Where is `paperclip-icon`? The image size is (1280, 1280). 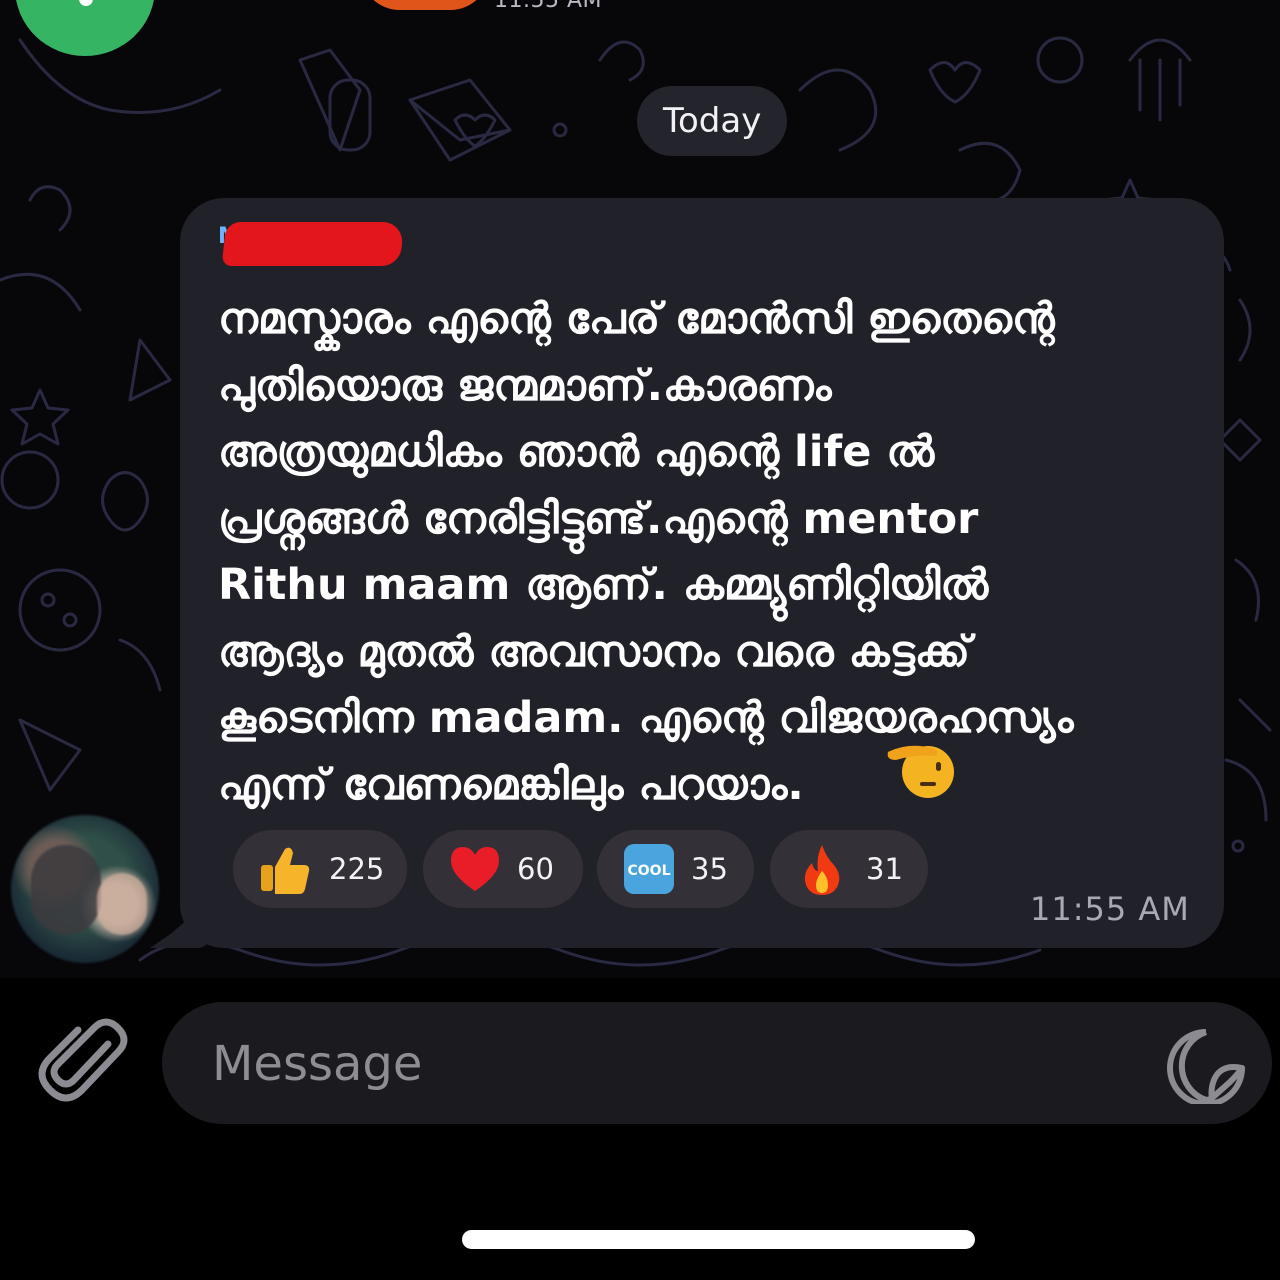
paperclip-icon is located at coordinates (84, 1062).